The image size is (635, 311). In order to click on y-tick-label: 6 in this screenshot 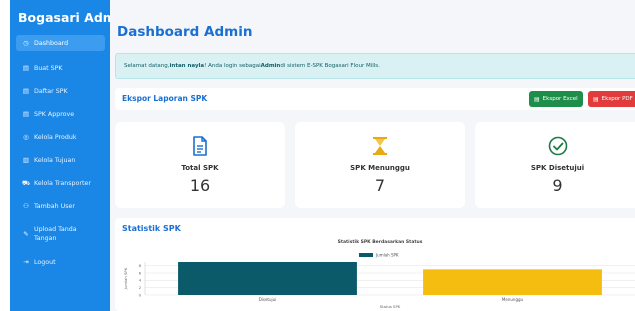, I will do `click(140, 272)`.